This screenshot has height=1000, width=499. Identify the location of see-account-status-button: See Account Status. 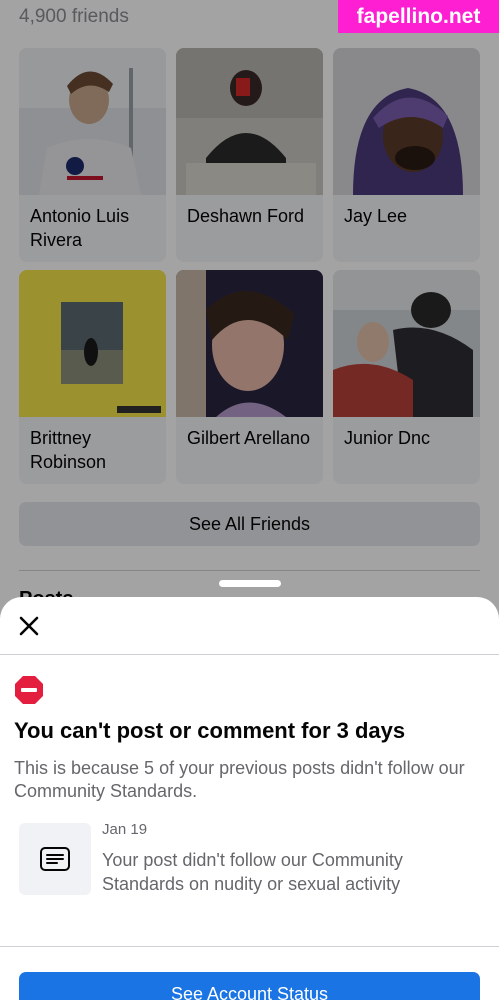
(249, 986).